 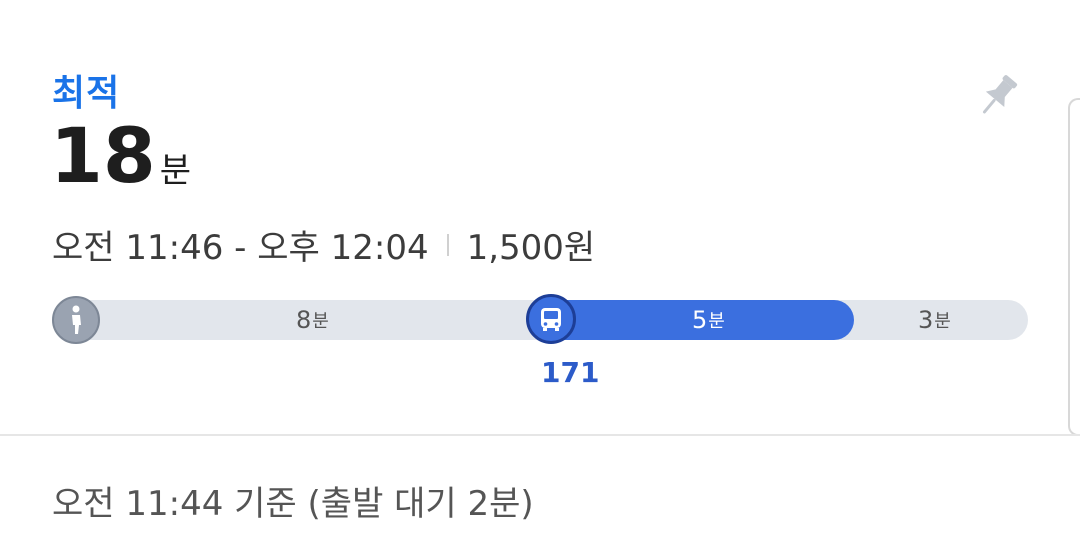 What do you see at coordinates (997, 97) in the screenshot?
I see `pin-icon` at bounding box center [997, 97].